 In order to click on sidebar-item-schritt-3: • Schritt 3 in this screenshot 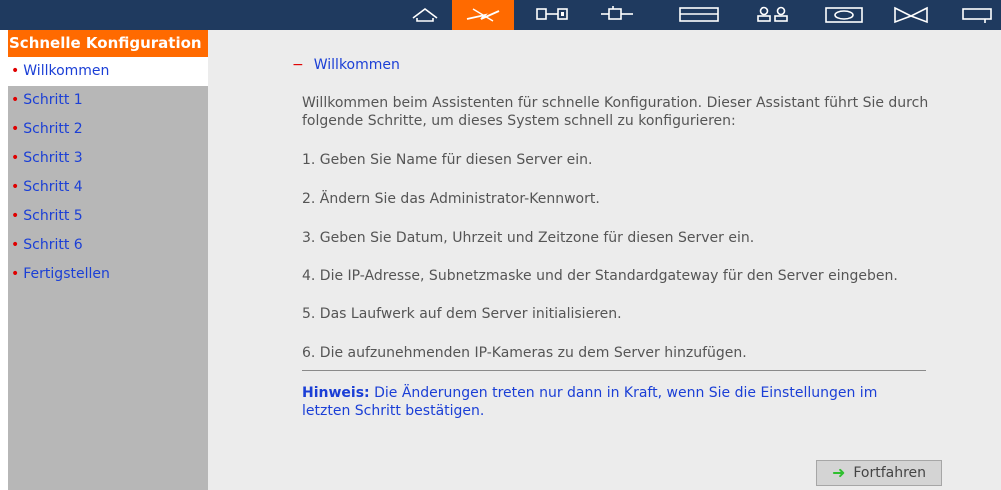, I will do `click(108, 158)`.